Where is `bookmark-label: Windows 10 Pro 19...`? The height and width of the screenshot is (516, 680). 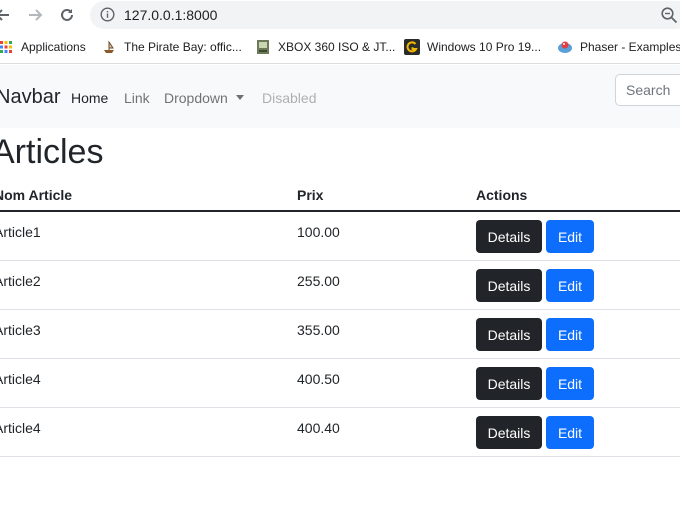 bookmark-label: Windows 10 Pro 19... is located at coordinates (484, 47).